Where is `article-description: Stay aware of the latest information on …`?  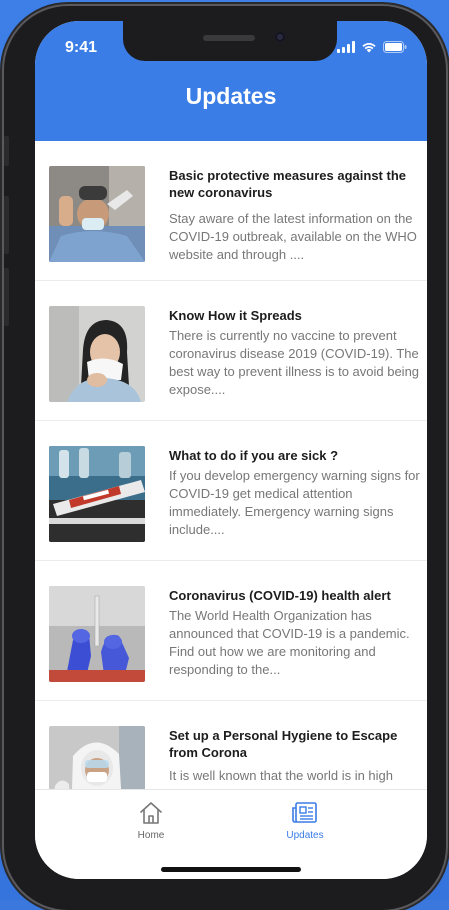 article-description: Stay aware of the latest information on … is located at coordinates (293, 236).